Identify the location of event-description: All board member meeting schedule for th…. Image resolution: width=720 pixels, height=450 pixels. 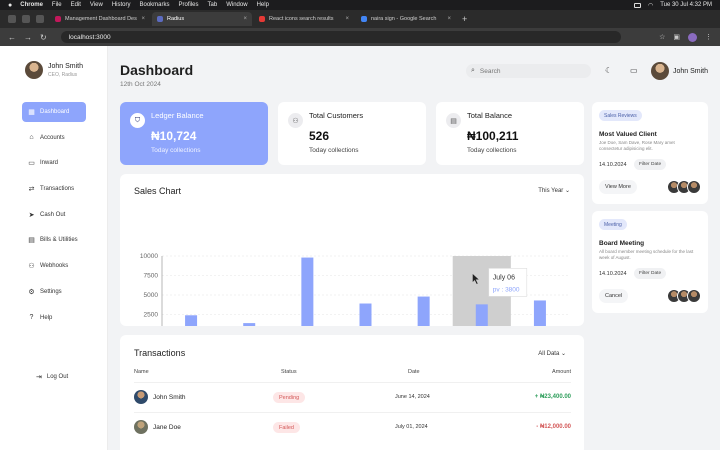
(646, 254).